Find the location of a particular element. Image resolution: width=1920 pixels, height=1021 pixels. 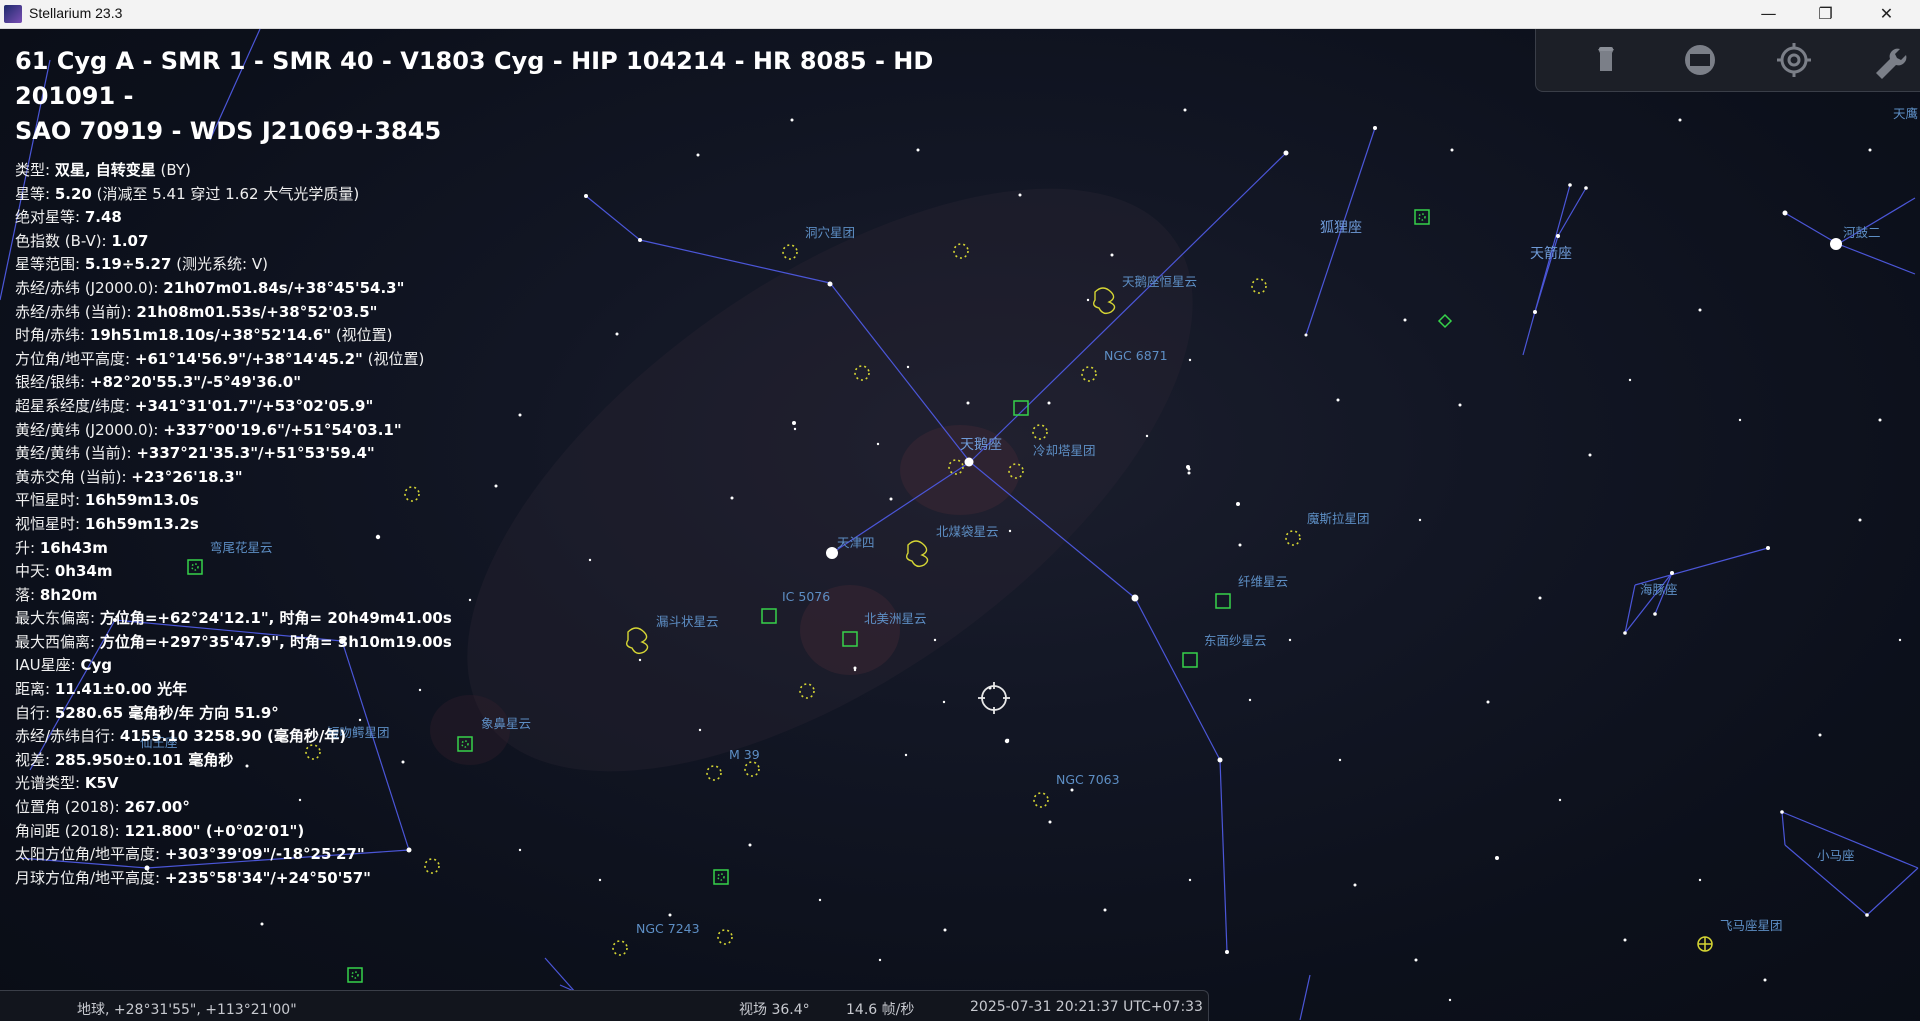

info-line-label: 距离: is located at coordinates (35, 689).